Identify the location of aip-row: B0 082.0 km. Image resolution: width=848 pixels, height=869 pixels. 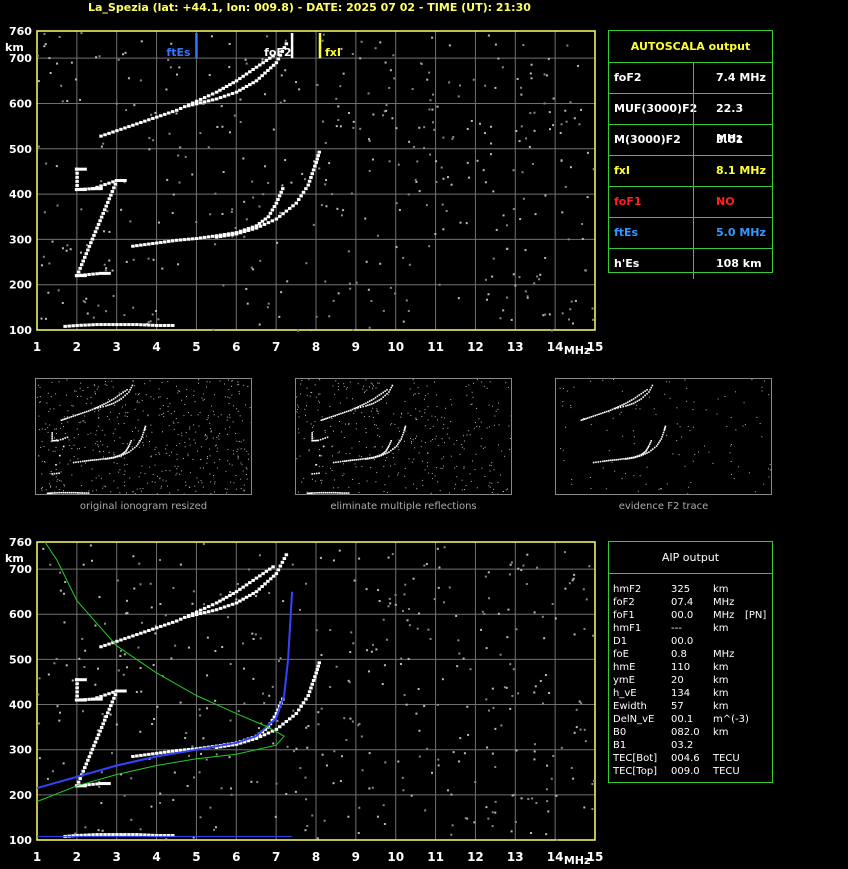
(690, 732).